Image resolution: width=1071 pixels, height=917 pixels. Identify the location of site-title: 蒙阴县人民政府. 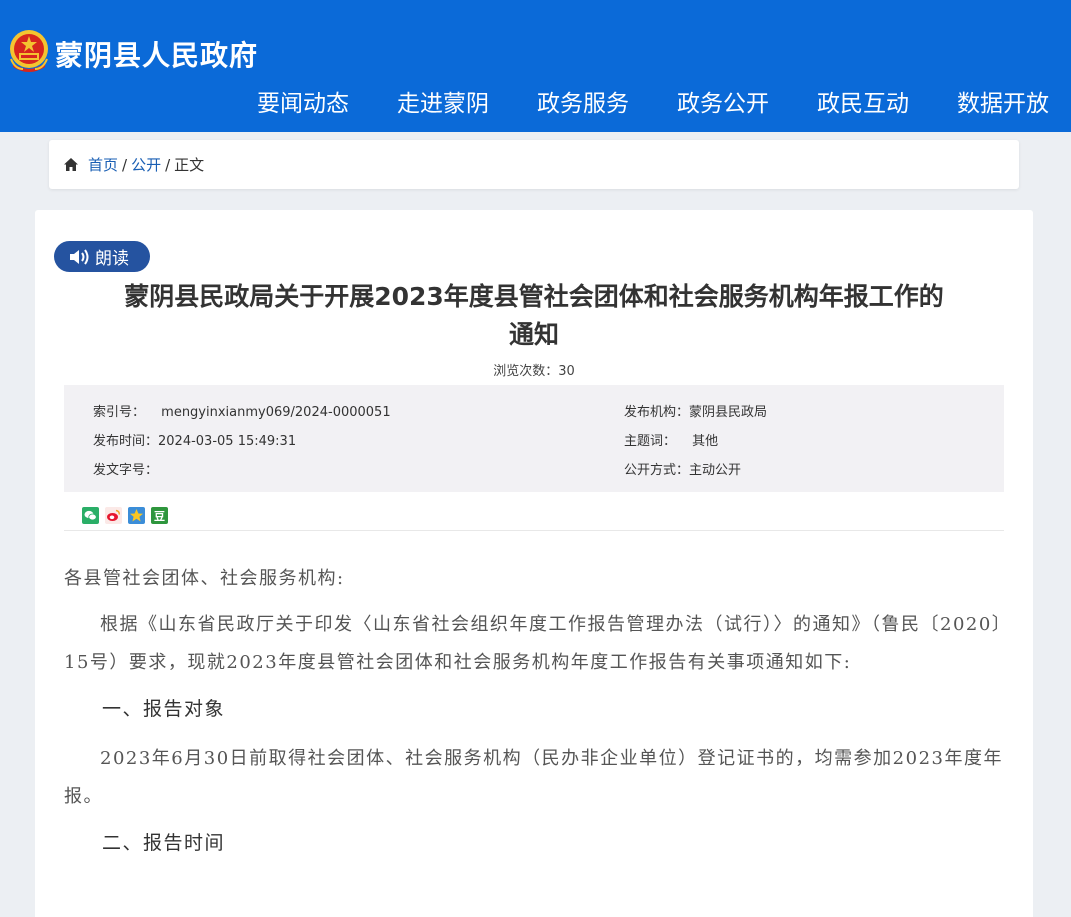
(156, 54).